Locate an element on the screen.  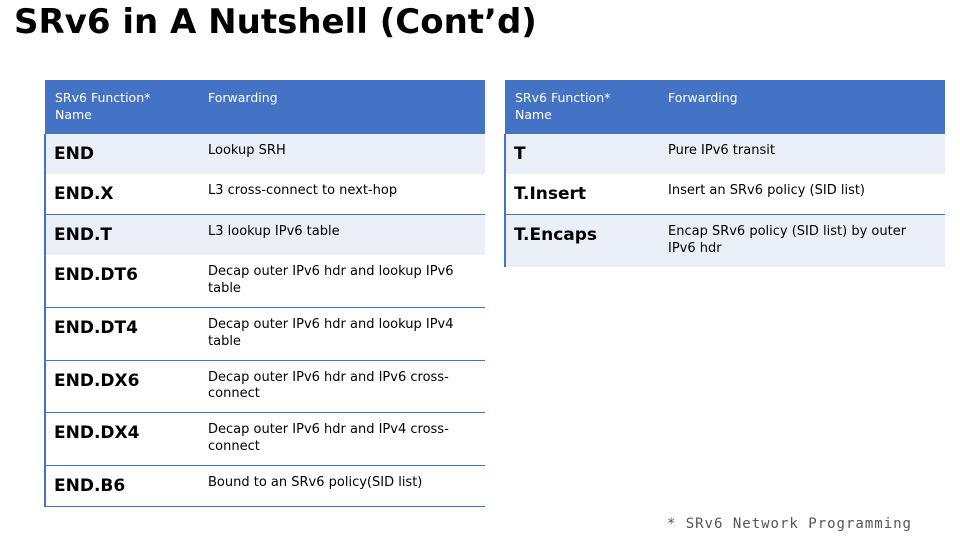
table-row: T Pure IPv6 transit is located at coordinates (724, 153).